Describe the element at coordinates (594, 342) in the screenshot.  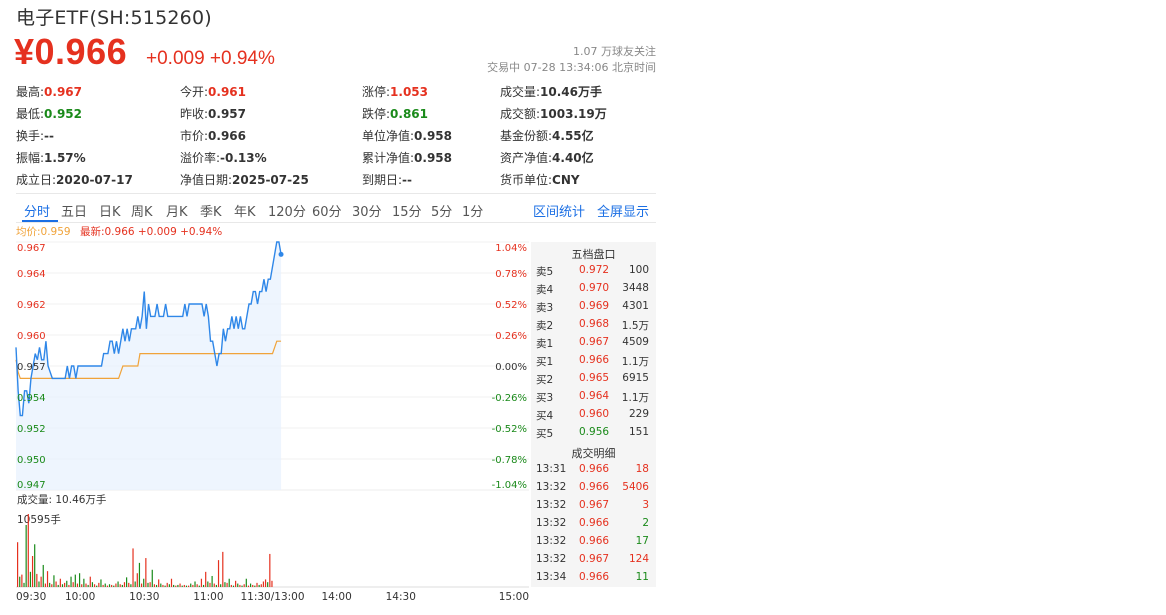
I see `order-price: 0.967` at that location.